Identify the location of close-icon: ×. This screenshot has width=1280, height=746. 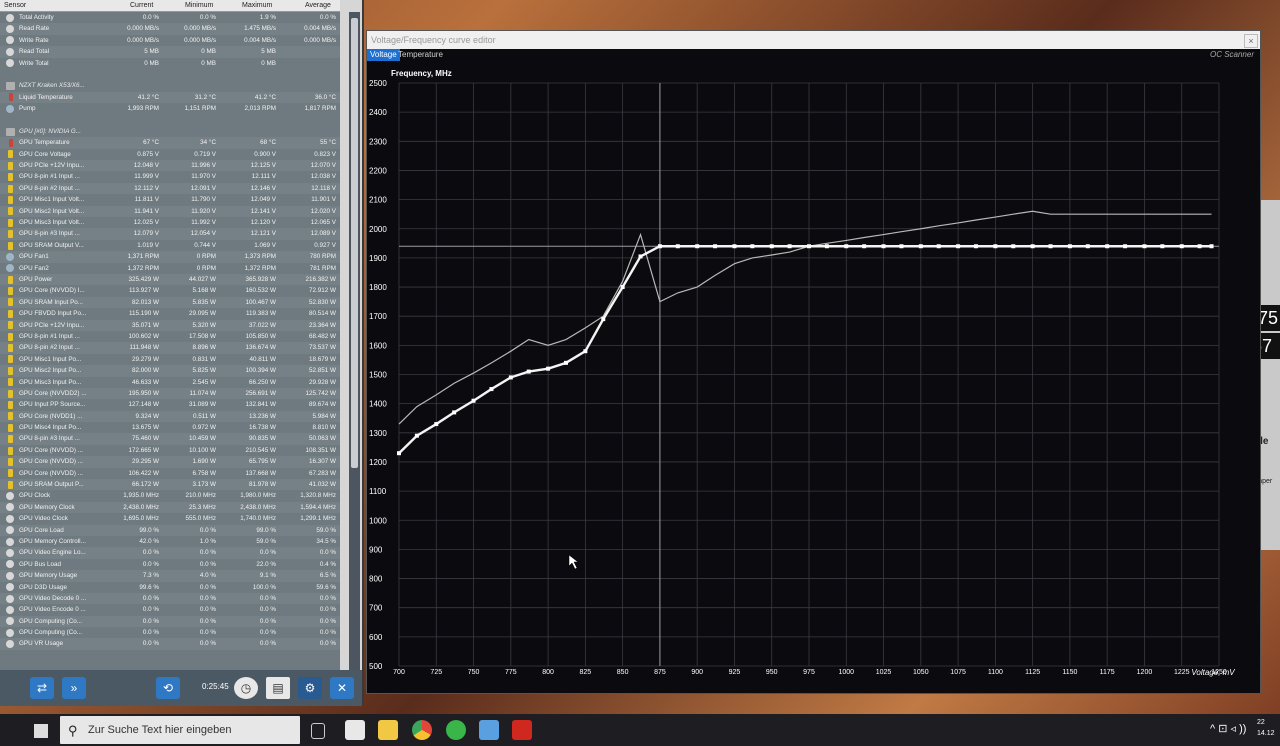
(1251, 41).